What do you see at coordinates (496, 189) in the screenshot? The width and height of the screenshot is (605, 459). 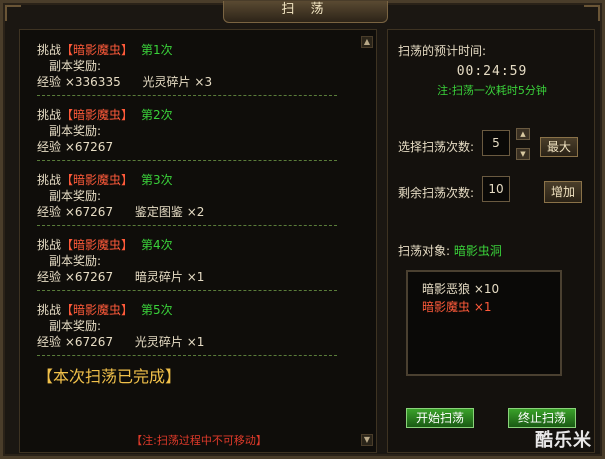 I see `remaining-count-value: 10` at bounding box center [496, 189].